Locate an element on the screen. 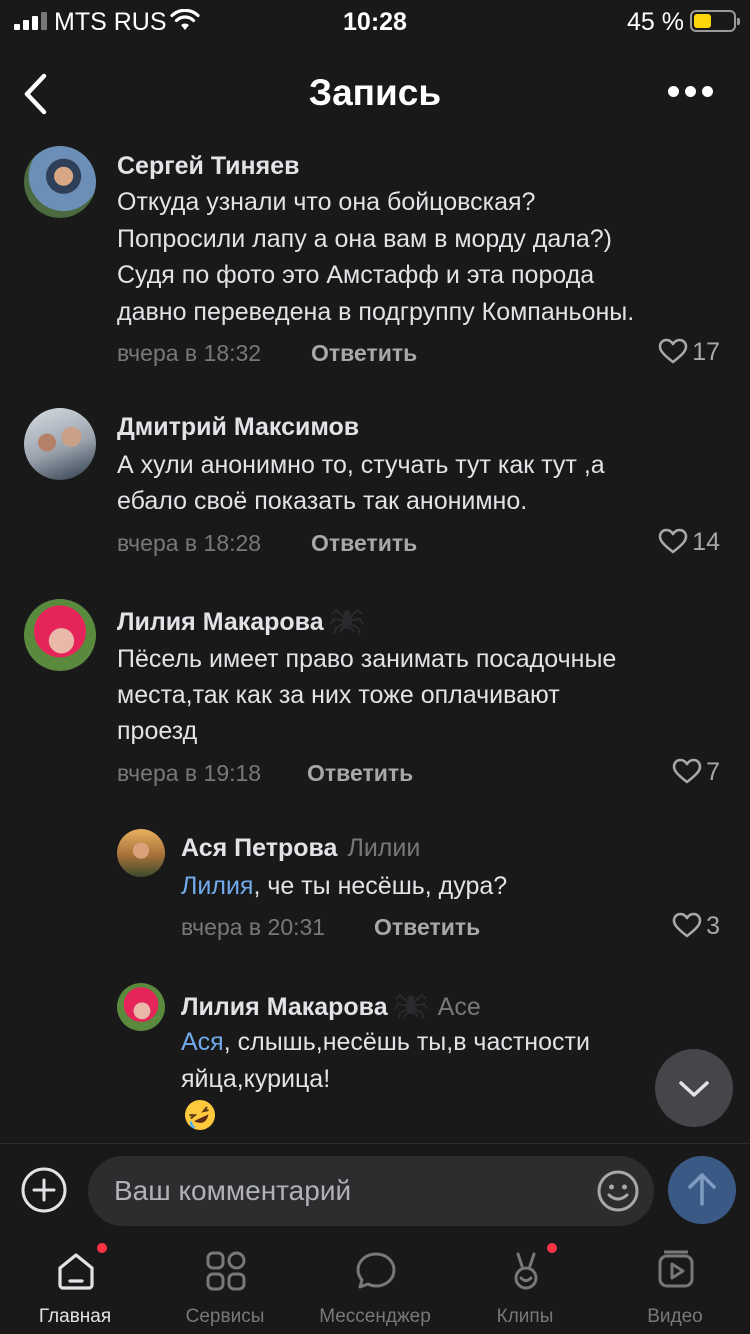 This screenshot has height=1334, width=750. comment-text-line: ебало своё показать так анонимно. is located at coordinates (322, 501).